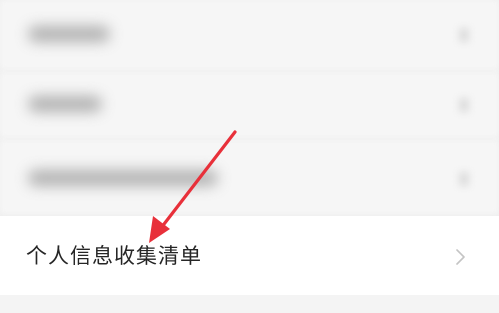  Describe the element at coordinates (460, 257) in the screenshot. I see `chevron-right-icon` at that location.